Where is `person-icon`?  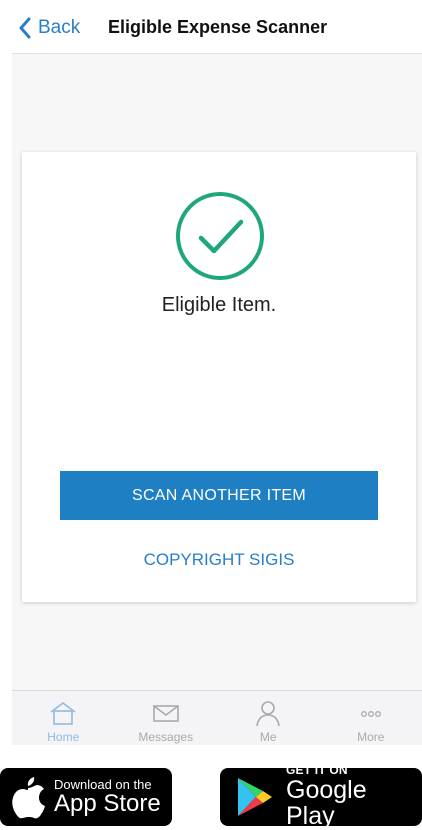
person-icon is located at coordinates (268, 713).